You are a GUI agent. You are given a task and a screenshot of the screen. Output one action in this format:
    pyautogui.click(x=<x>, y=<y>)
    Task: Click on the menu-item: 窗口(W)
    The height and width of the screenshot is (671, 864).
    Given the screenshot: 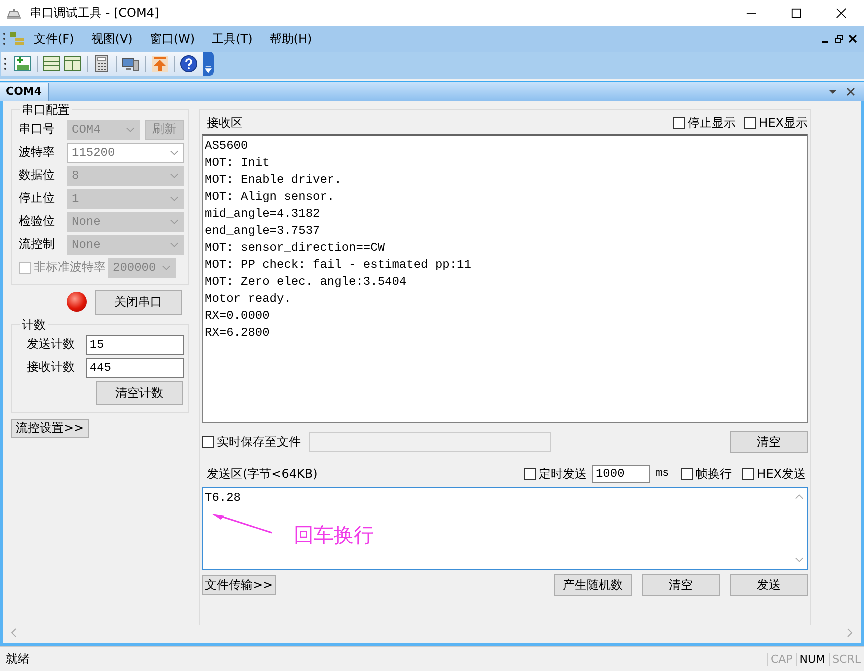 What is the action you would take?
    pyautogui.click(x=173, y=39)
    